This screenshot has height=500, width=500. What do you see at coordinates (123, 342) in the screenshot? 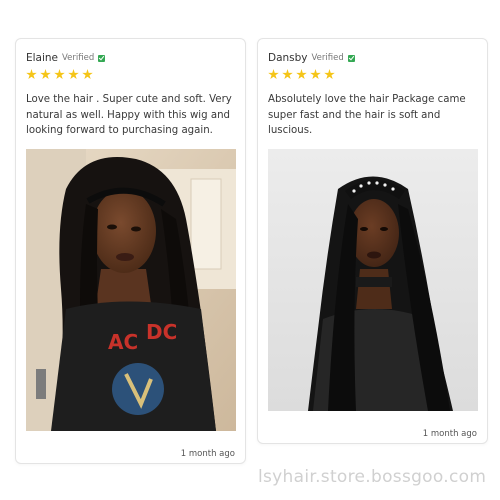
I see `svg-text: AC` at bounding box center [123, 342].